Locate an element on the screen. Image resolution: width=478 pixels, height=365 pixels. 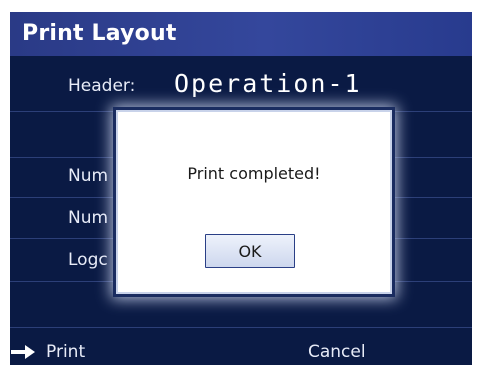
cancel-button: Cancel is located at coordinates (337, 352).